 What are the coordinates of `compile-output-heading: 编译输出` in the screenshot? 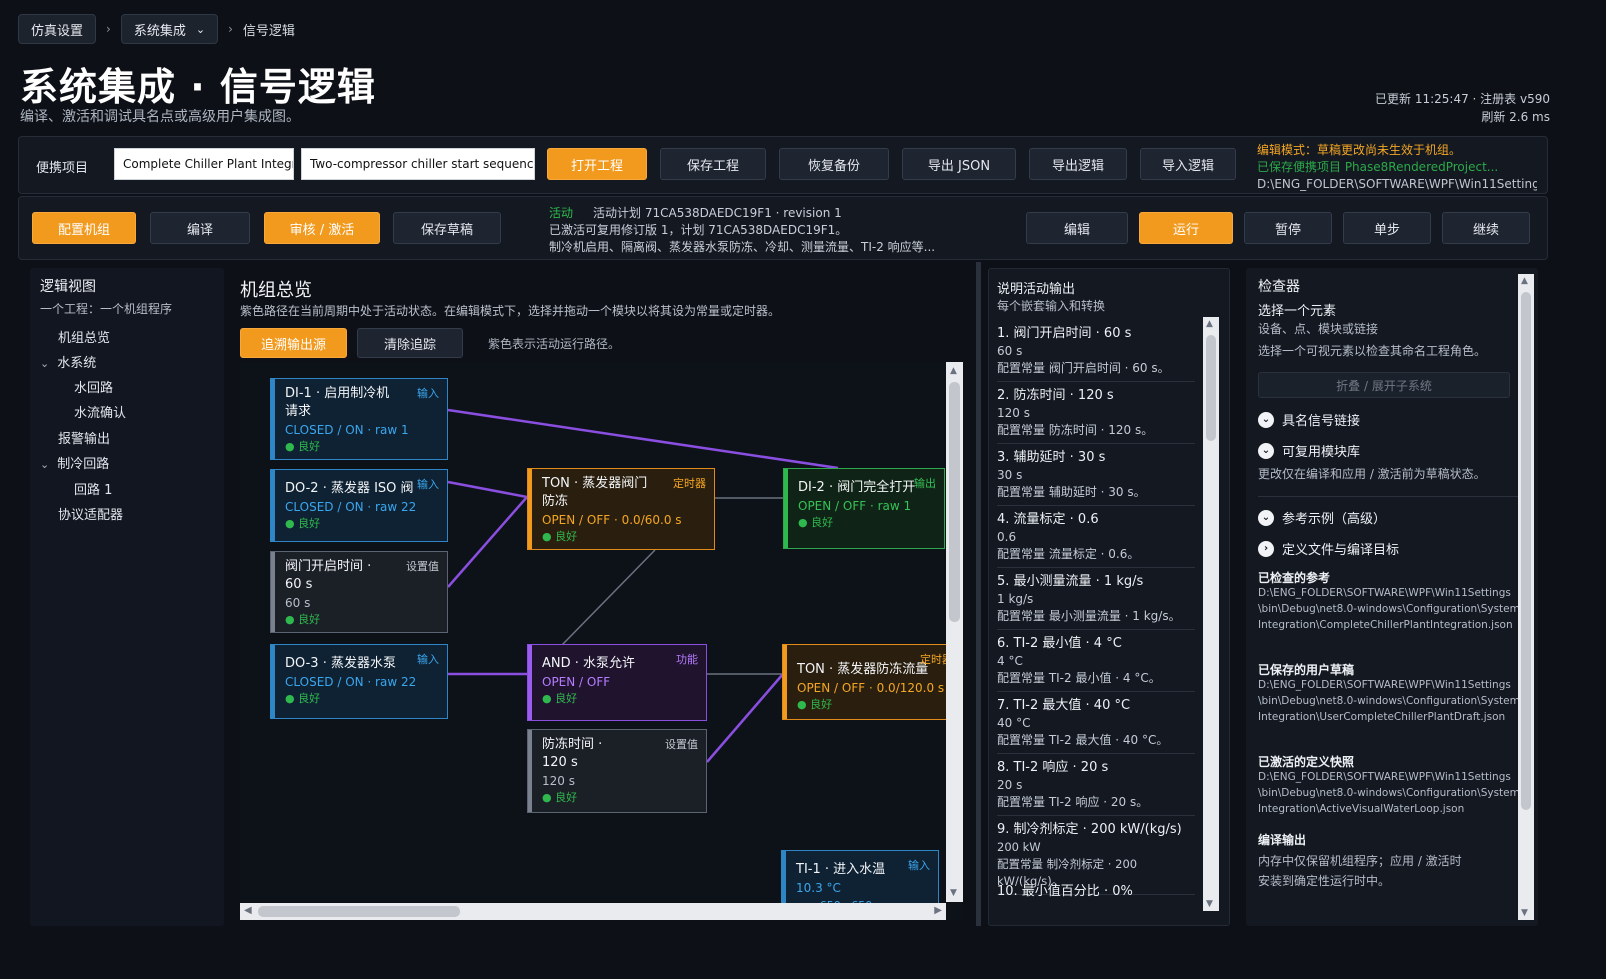 It's located at (1282, 840).